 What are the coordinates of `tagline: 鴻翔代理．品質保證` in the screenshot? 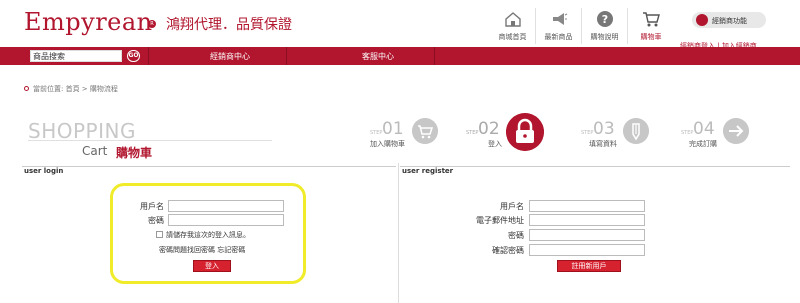 It's located at (229, 25).